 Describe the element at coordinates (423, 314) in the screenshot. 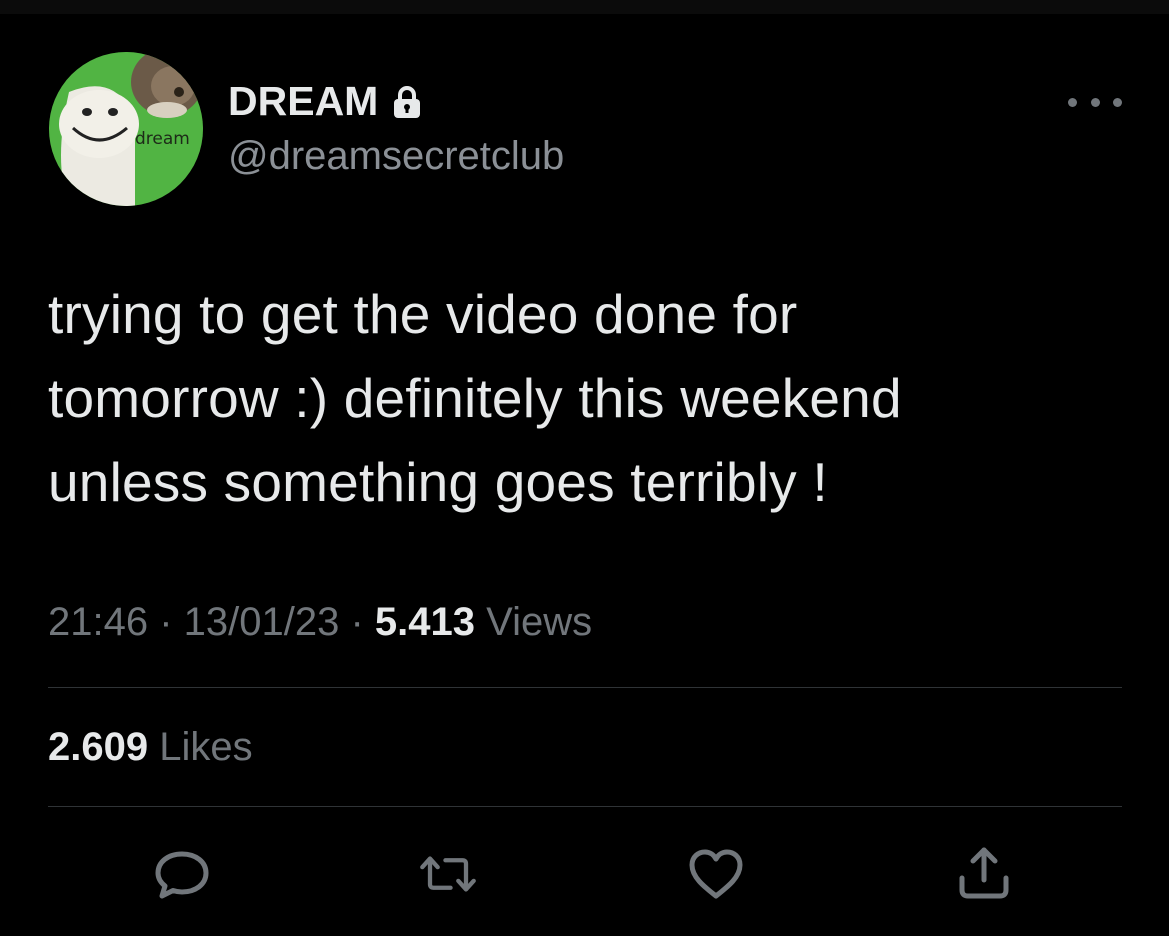

I see `tweet-line: trying to get the video done for` at that location.